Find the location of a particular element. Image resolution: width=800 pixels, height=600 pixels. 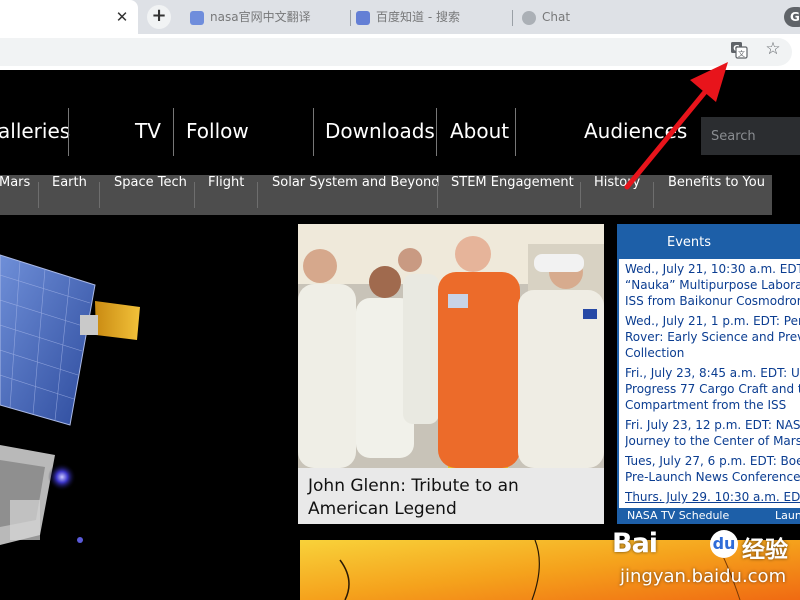

nav-audiences: Audiences is located at coordinates (635, 131).